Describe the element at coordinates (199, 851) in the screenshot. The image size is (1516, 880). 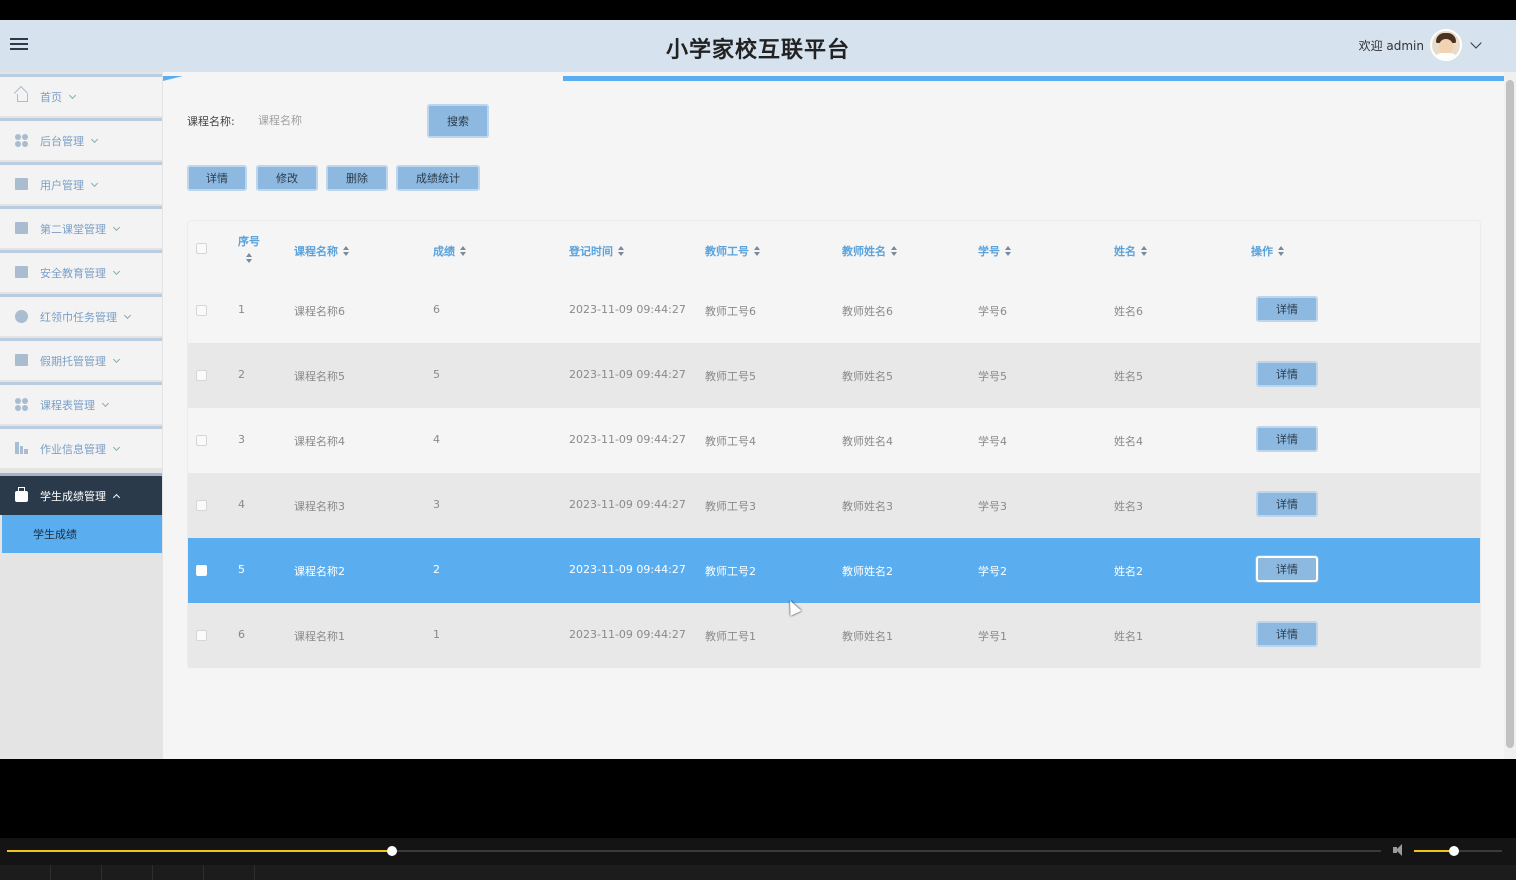
I see `seek-progress` at that location.